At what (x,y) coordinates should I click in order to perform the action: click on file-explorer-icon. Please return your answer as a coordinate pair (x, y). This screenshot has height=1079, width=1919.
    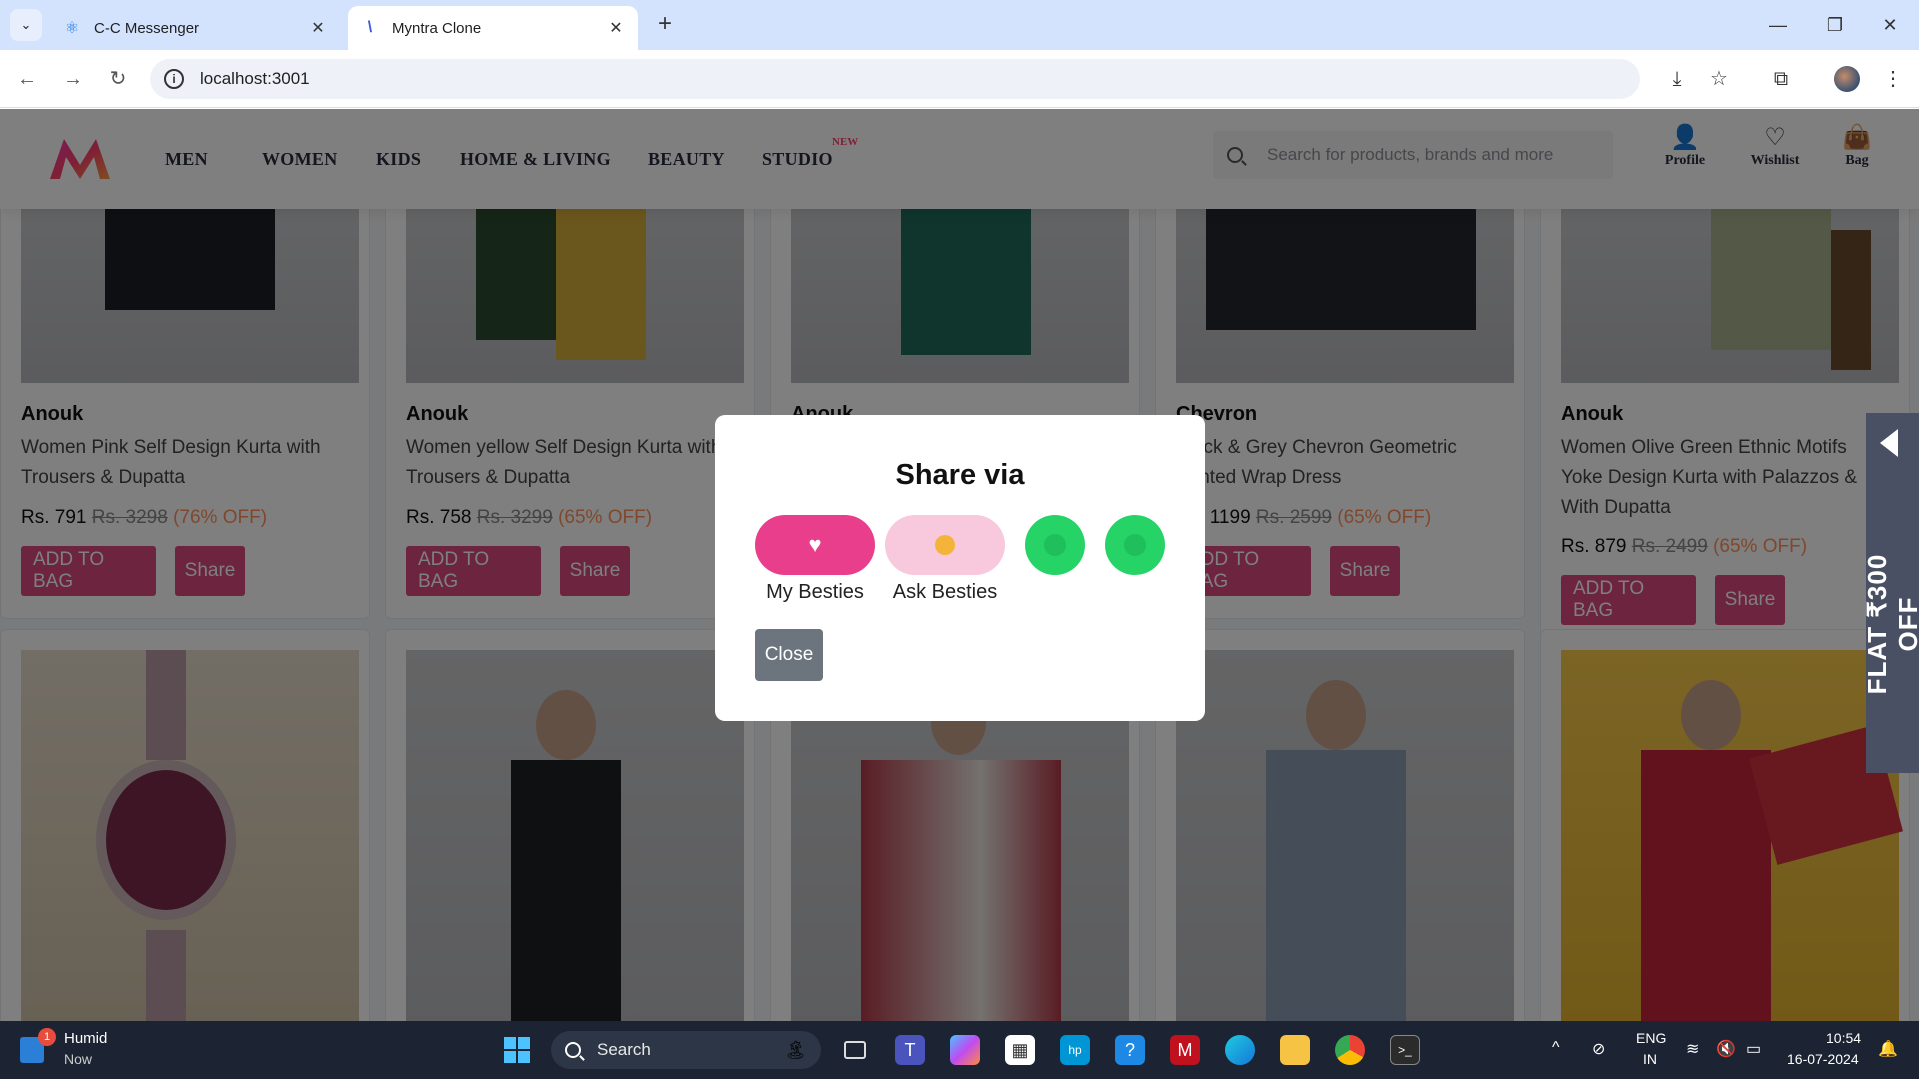
    Looking at the image, I should click on (1295, 1050).